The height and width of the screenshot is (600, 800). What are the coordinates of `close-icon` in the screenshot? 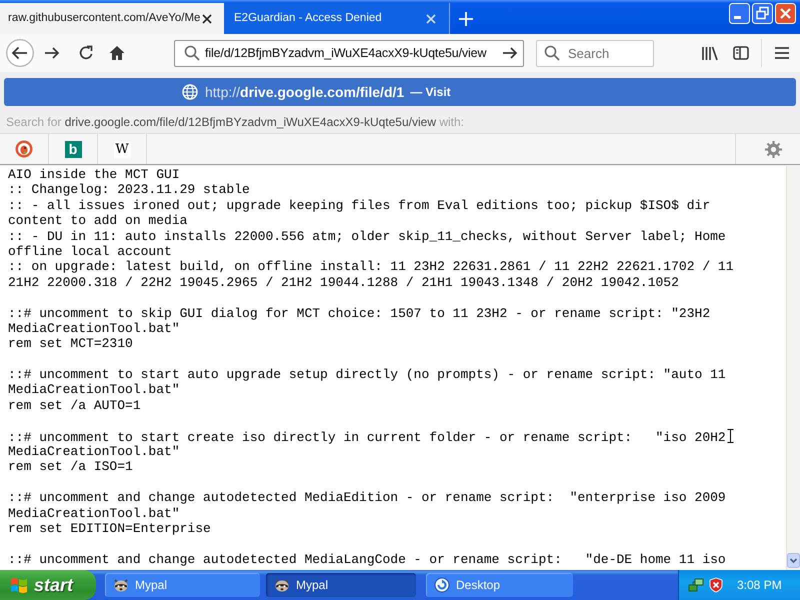 It's located at (207, 19).